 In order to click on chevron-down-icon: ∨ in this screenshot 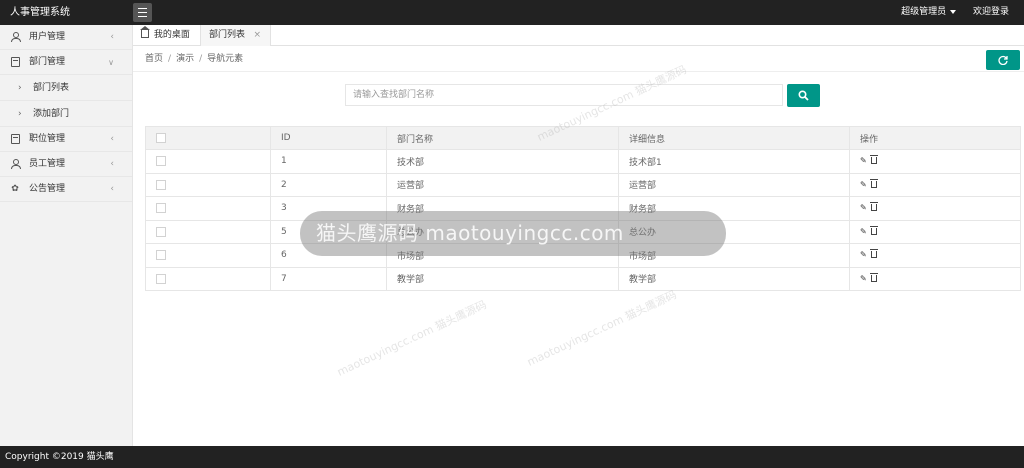, I will do `click(111, 62)`.